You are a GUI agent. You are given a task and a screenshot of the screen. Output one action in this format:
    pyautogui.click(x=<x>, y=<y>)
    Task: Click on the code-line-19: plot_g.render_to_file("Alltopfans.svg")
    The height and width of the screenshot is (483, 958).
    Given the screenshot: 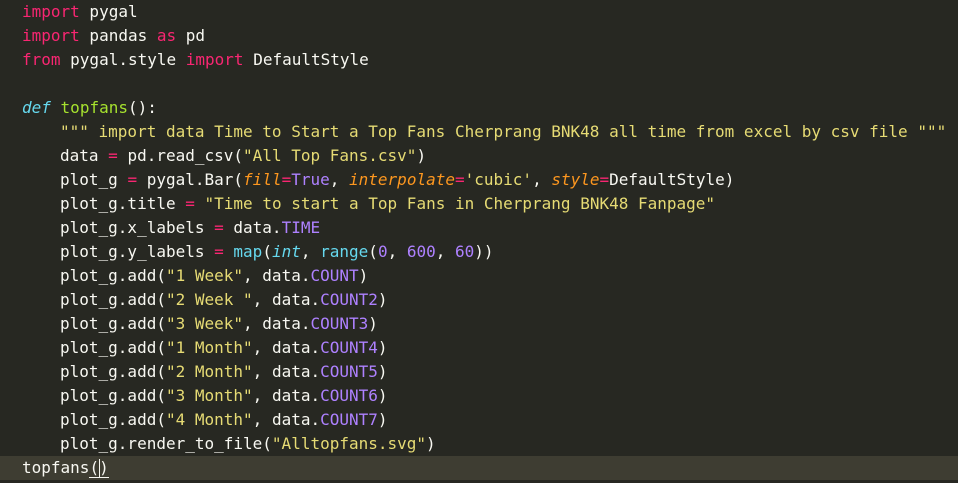 What is the action you would take?
    pyautogui.click(x=229, y=444)
    